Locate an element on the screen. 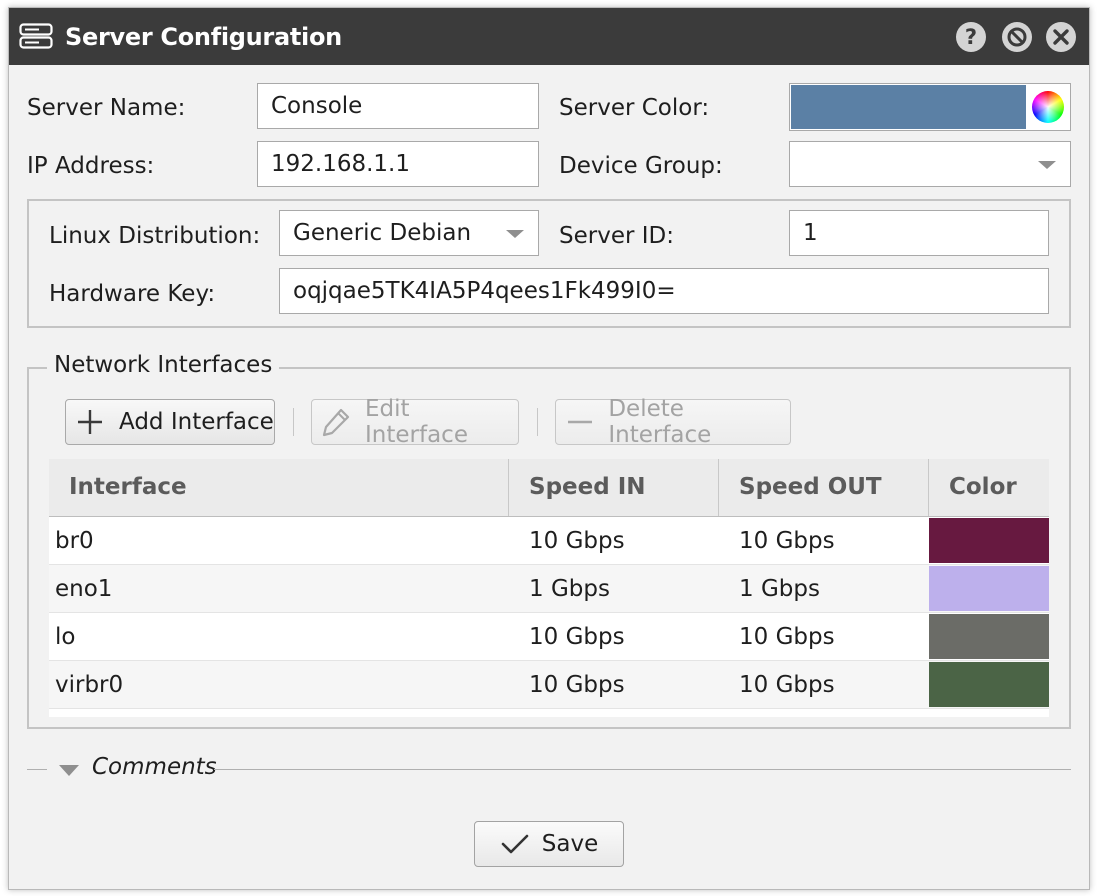  save-button: Save is located at coordinates (549, 844).